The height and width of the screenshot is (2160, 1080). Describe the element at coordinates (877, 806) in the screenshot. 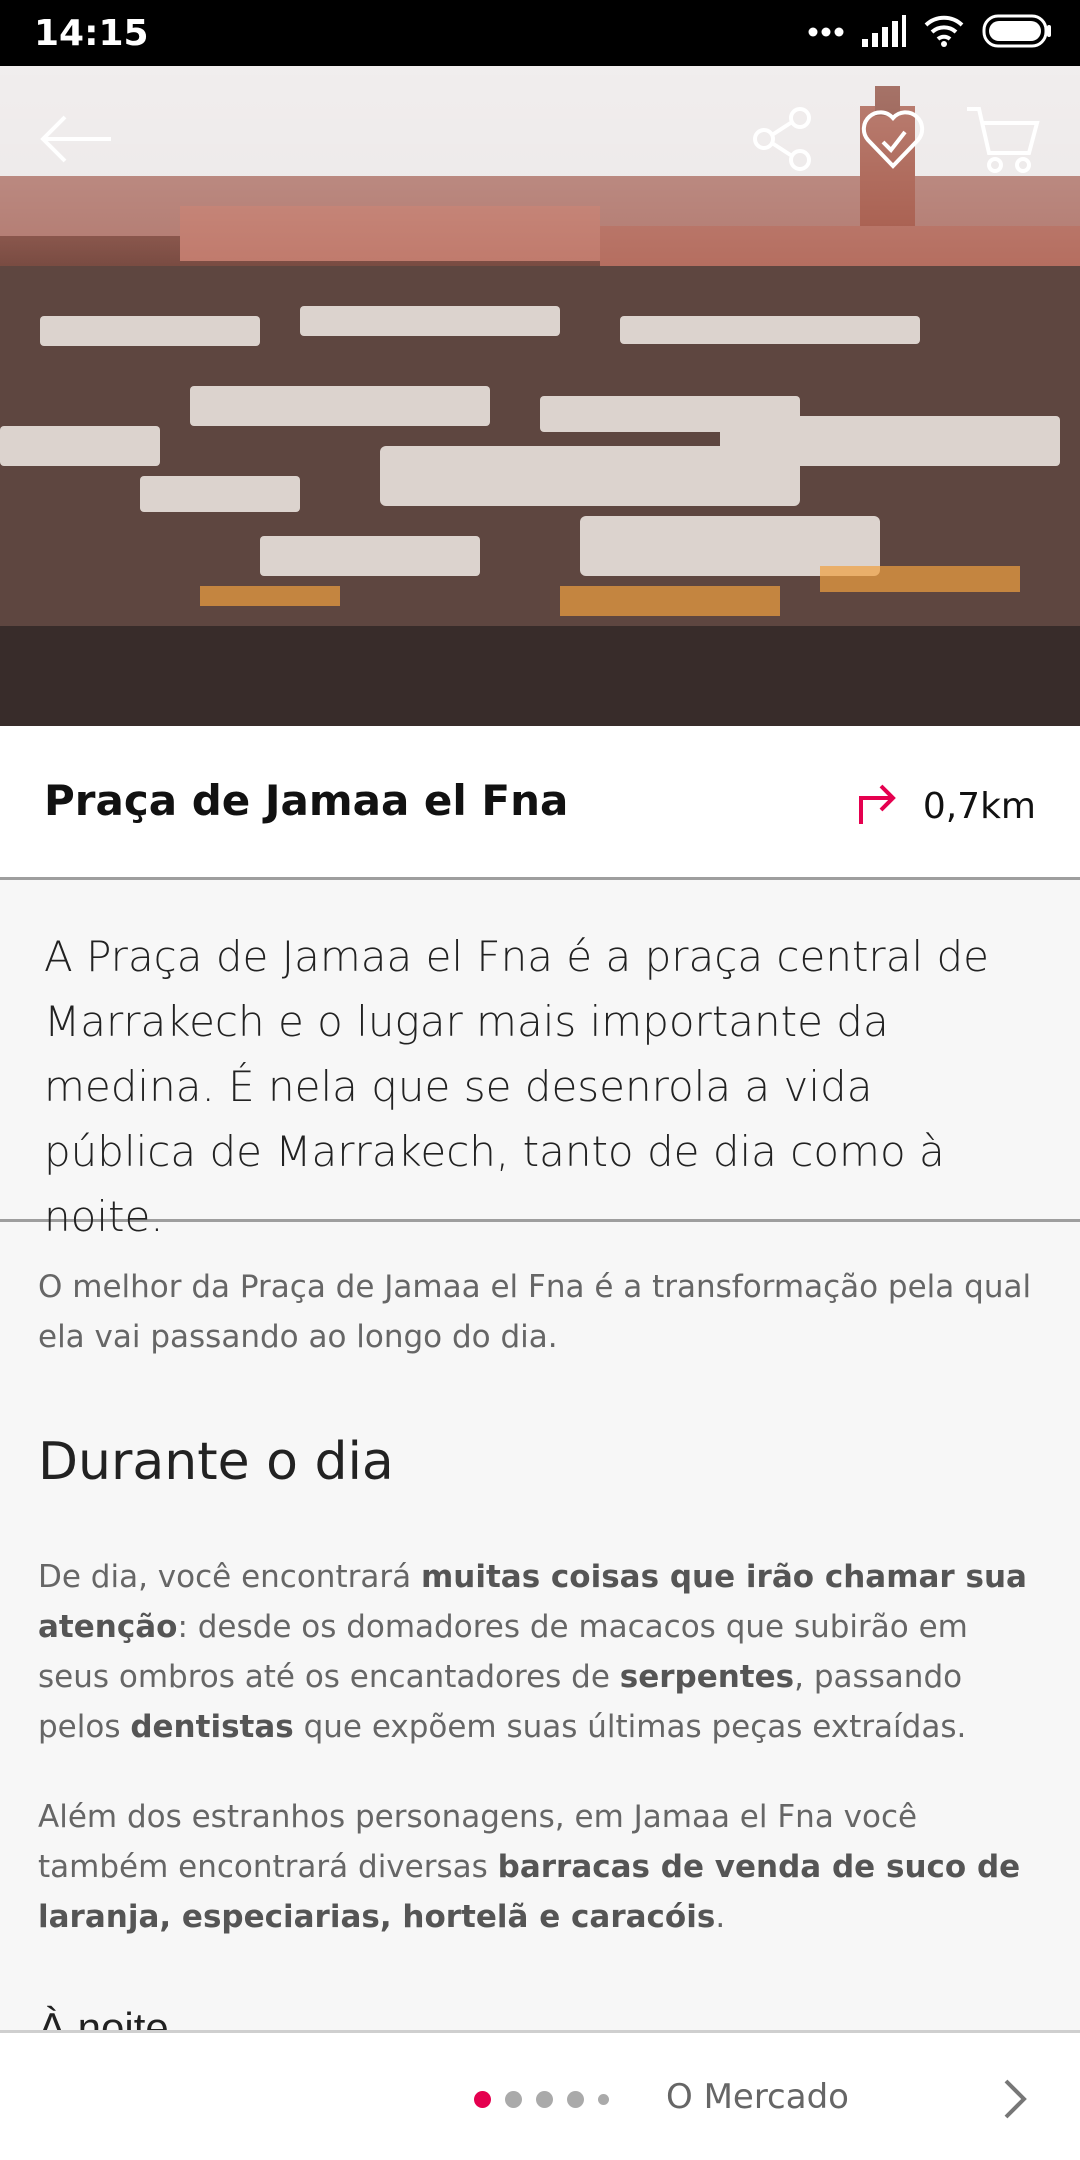

I see `directions-icon` at that location.